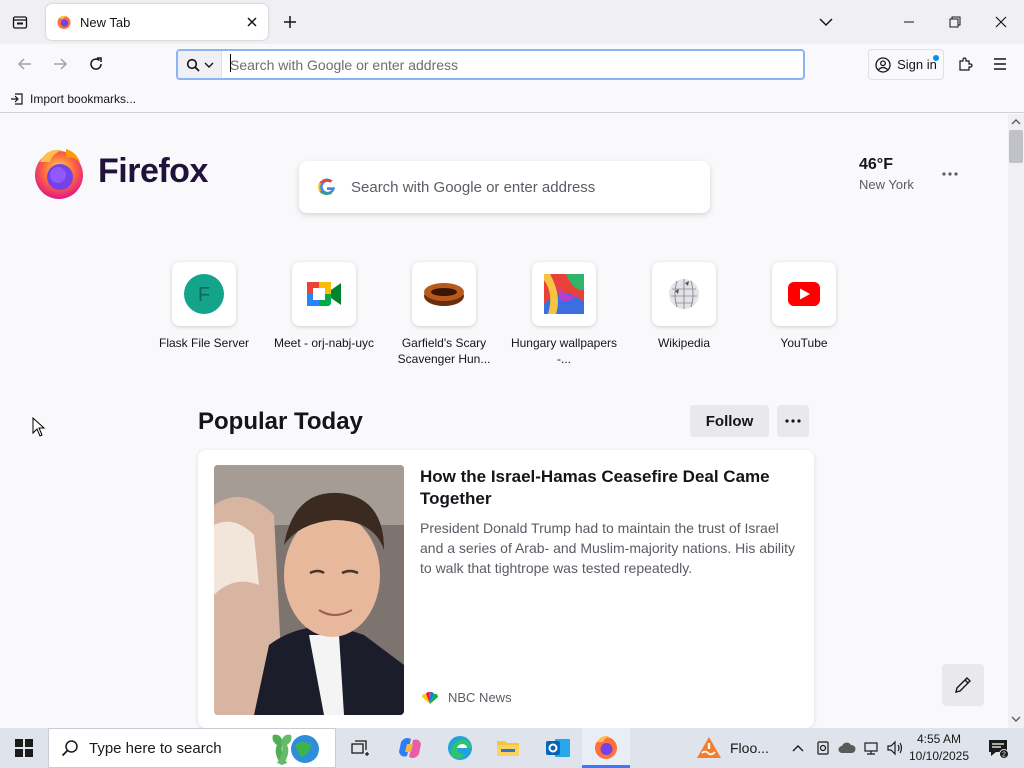 The height and width of the screenshot is (768, 1024). Describe the element at coordinates (936, 58) in the screenshot. I see `notification-dot` at that location.